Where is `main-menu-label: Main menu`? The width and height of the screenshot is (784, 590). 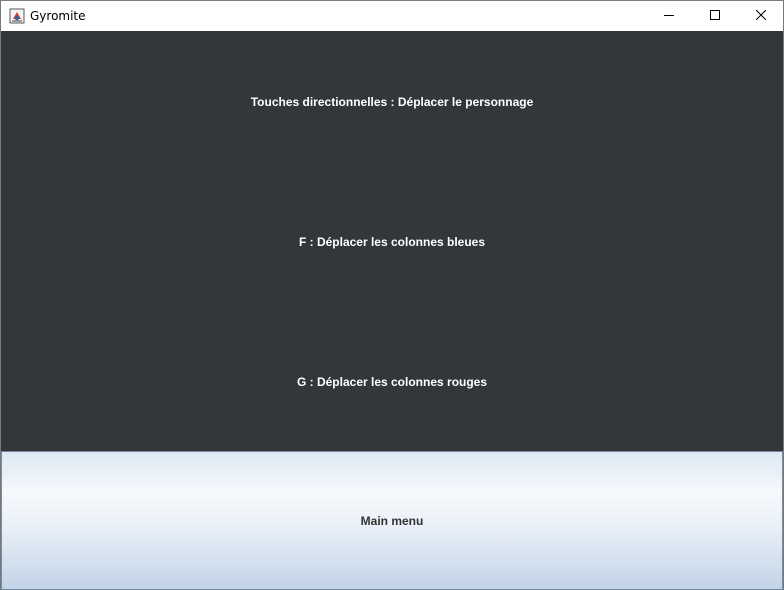 main-menu-label: Main menu is located at coordinates (392, 520).